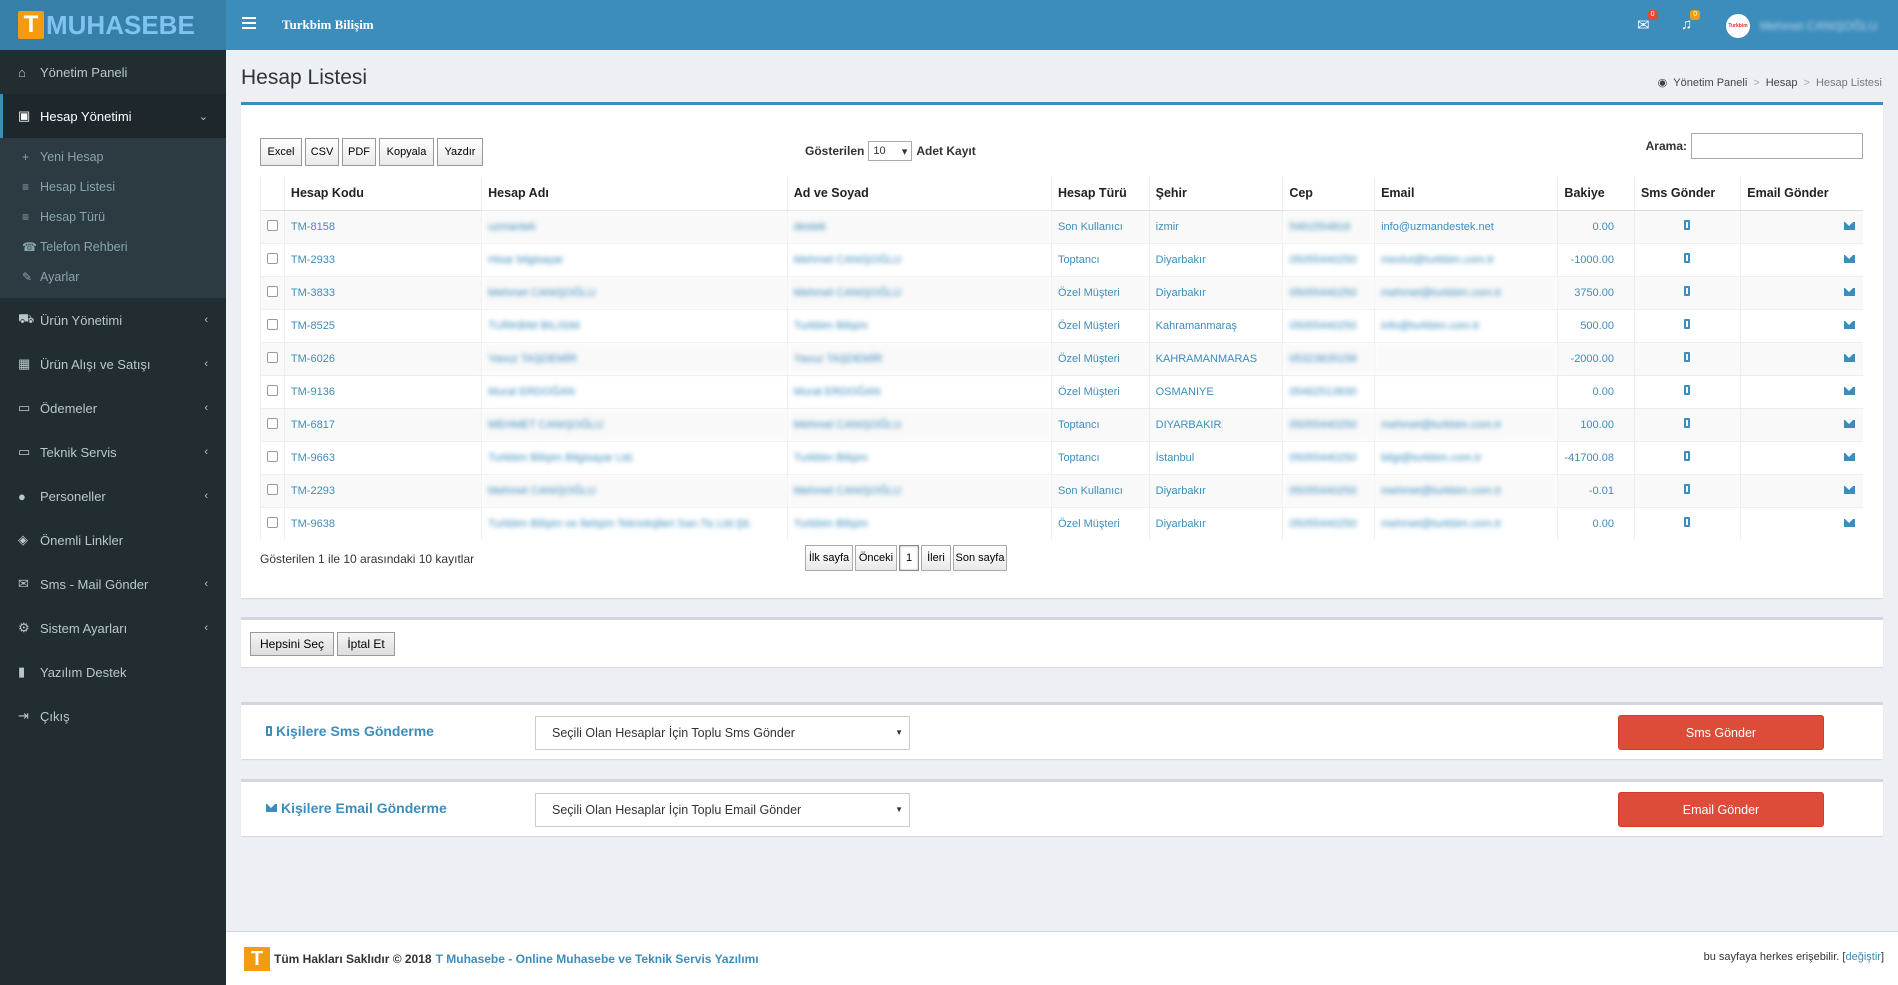 Image resolution: width=1898 pixels, height=985 pixels. What do you see at coordinates (634, 424) in the screenshot?
I see `cell-hesap-adi: MEHMET CANIŞOĞLU` at bounding box center [634, 424].